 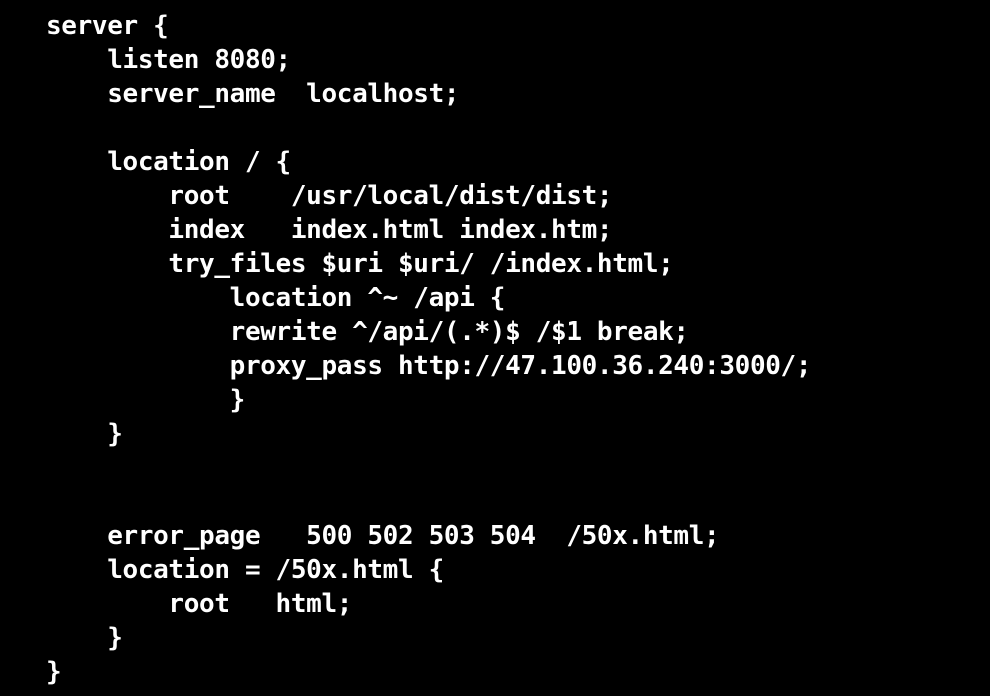 What do you see at coordinates (367, 332) in the screenshot?
I see `code-line: rewrite ^/api/(.*)$ /$1 break;` at bounding box center [367, 332].